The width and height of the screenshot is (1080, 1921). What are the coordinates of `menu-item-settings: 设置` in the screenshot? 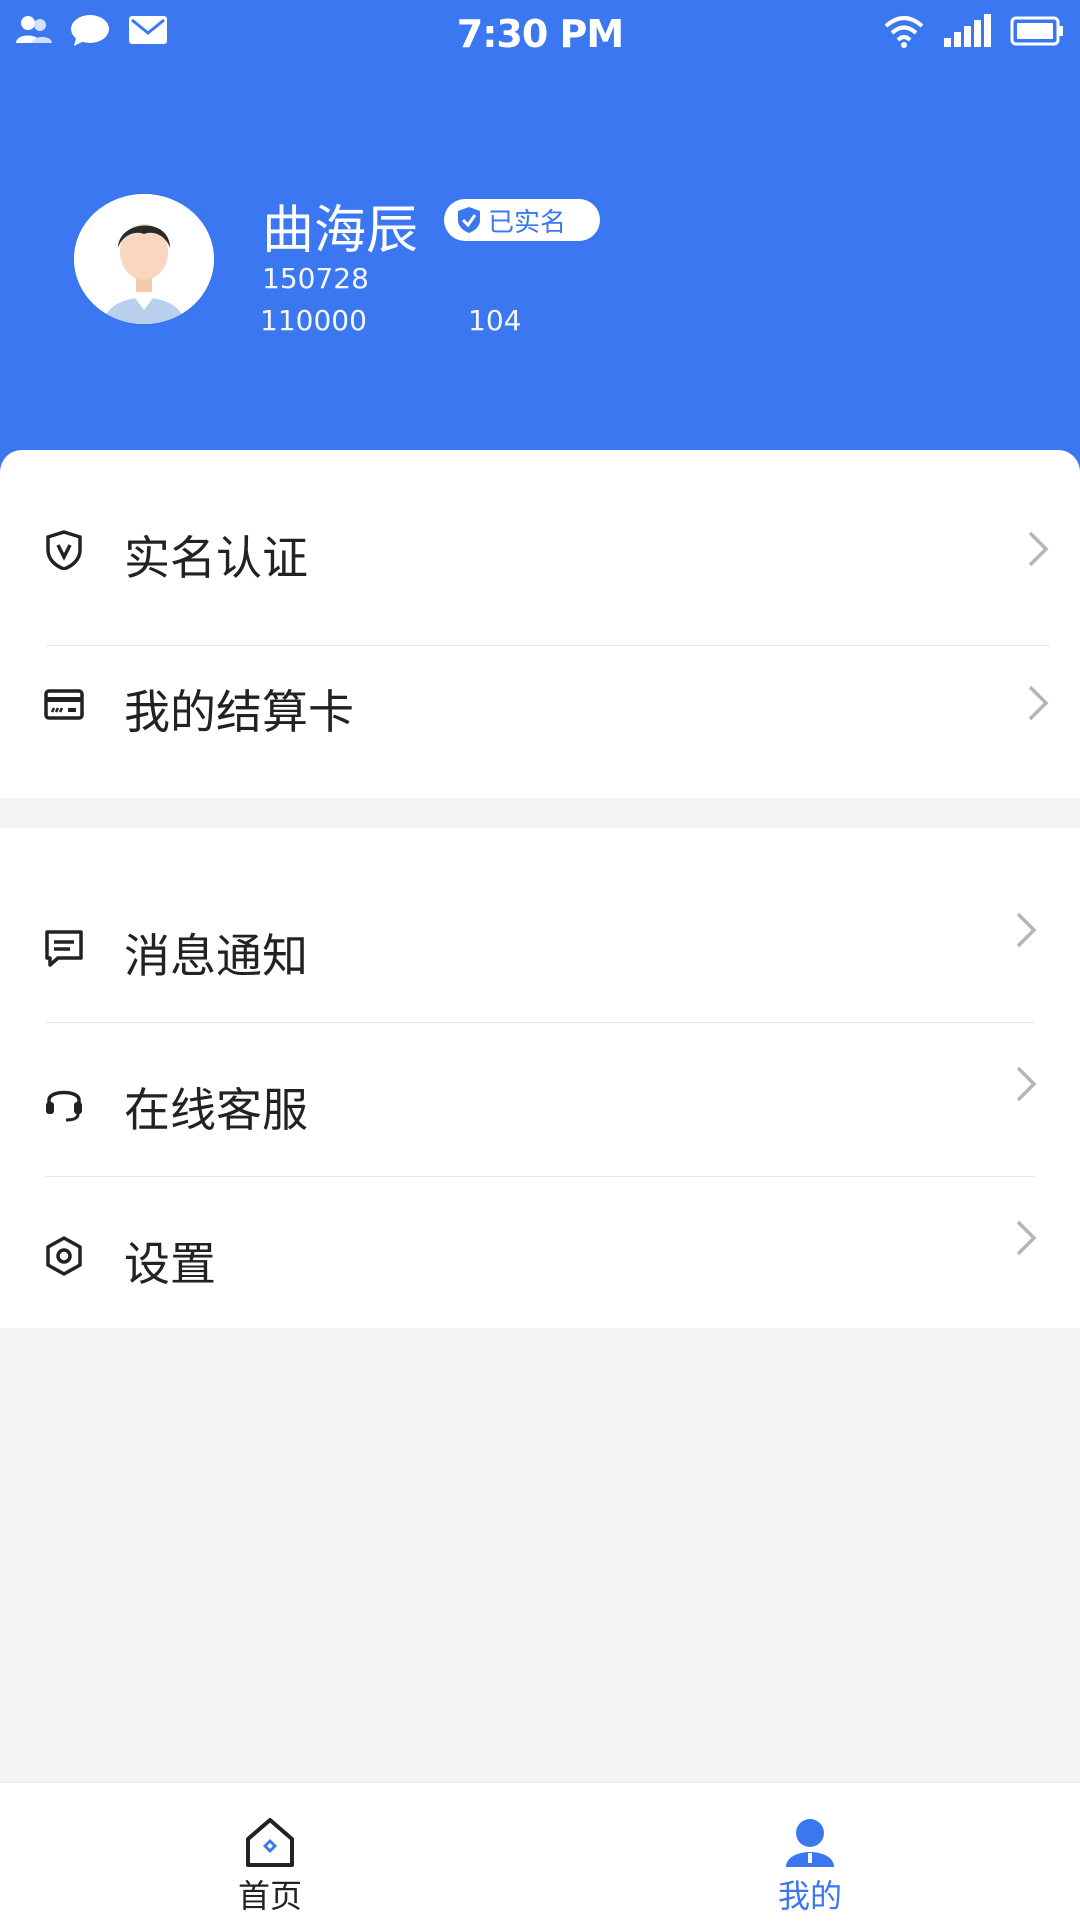 It's located at (540, 1255).